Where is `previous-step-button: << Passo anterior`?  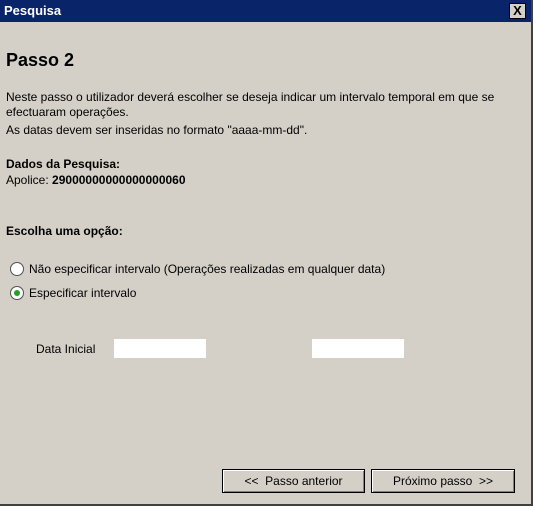
previous-step-button: << Passo anterior is located at coordinates (293, 481).